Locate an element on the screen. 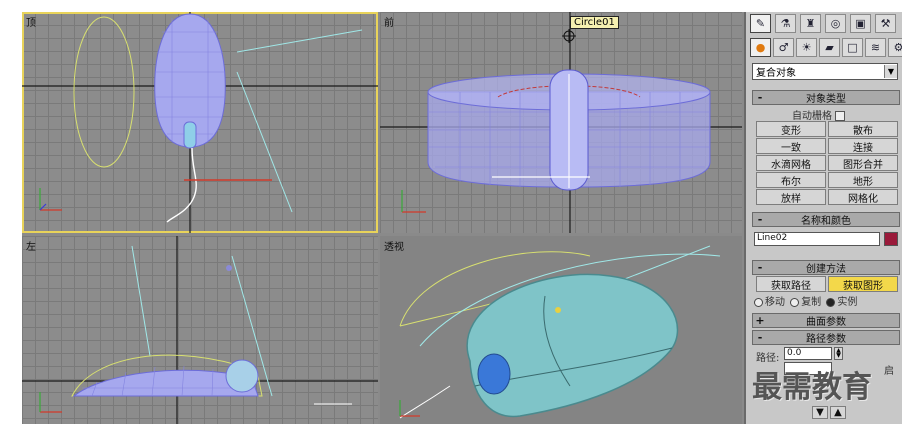 The image size is (902, 424). path-params-rollout-header: - 路径参数 is located at coordinates (826, 337).